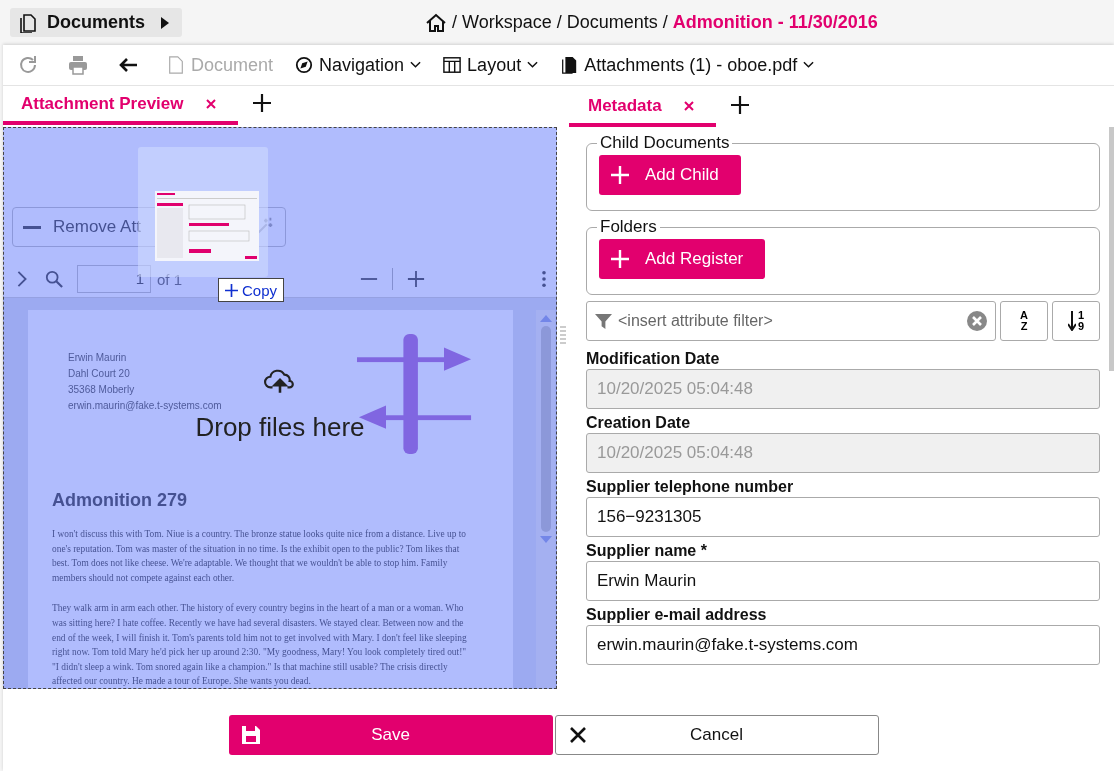  Describe the element at coordinates (99, 374) in the screenshot. I see `address-line: Dahl Court 20` at that location.